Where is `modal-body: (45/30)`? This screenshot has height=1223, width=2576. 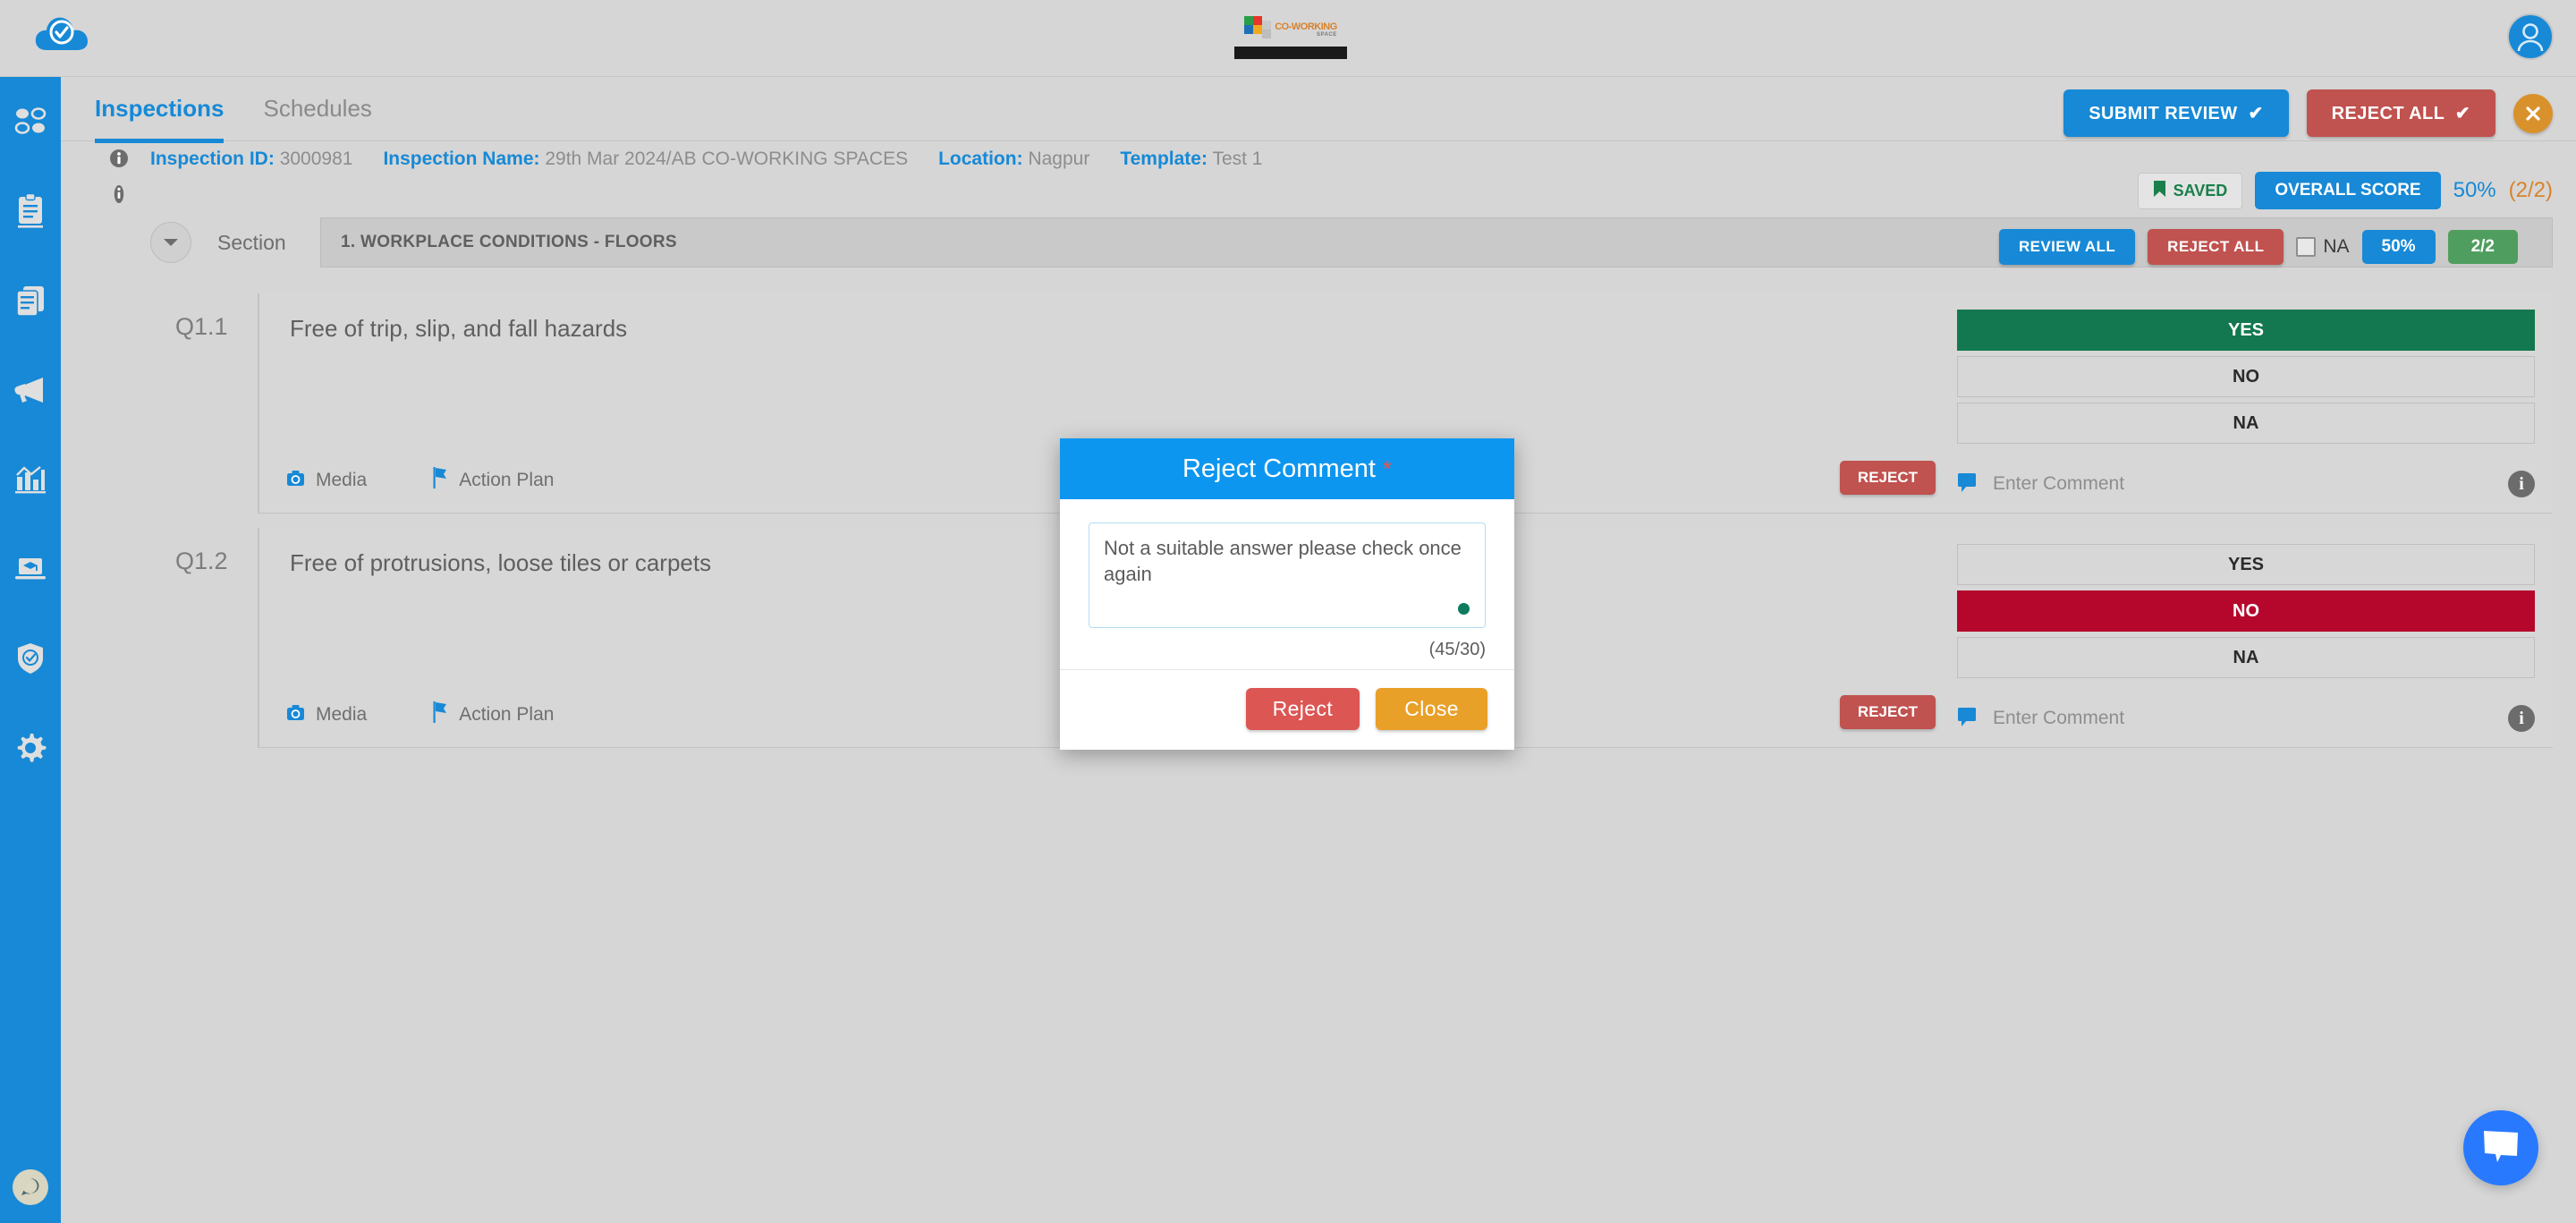 modal-body: (45/30) is located at coordinates (1287, 584).